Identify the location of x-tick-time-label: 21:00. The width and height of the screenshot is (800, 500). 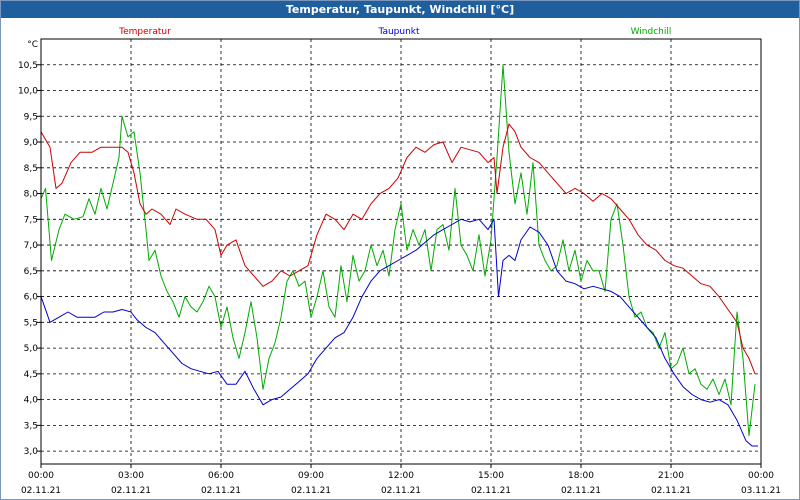
(671, 476).